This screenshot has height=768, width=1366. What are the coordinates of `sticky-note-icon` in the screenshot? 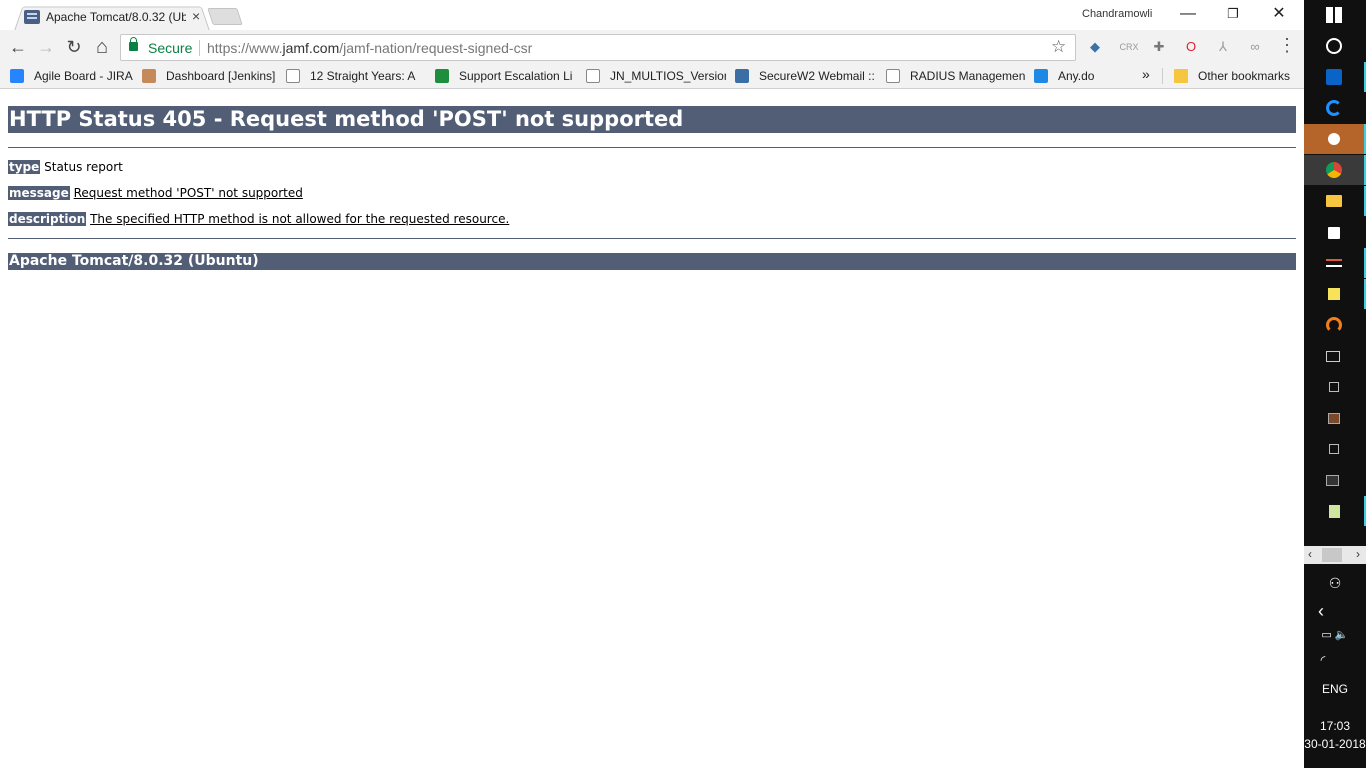 It's located at (1334, 294).